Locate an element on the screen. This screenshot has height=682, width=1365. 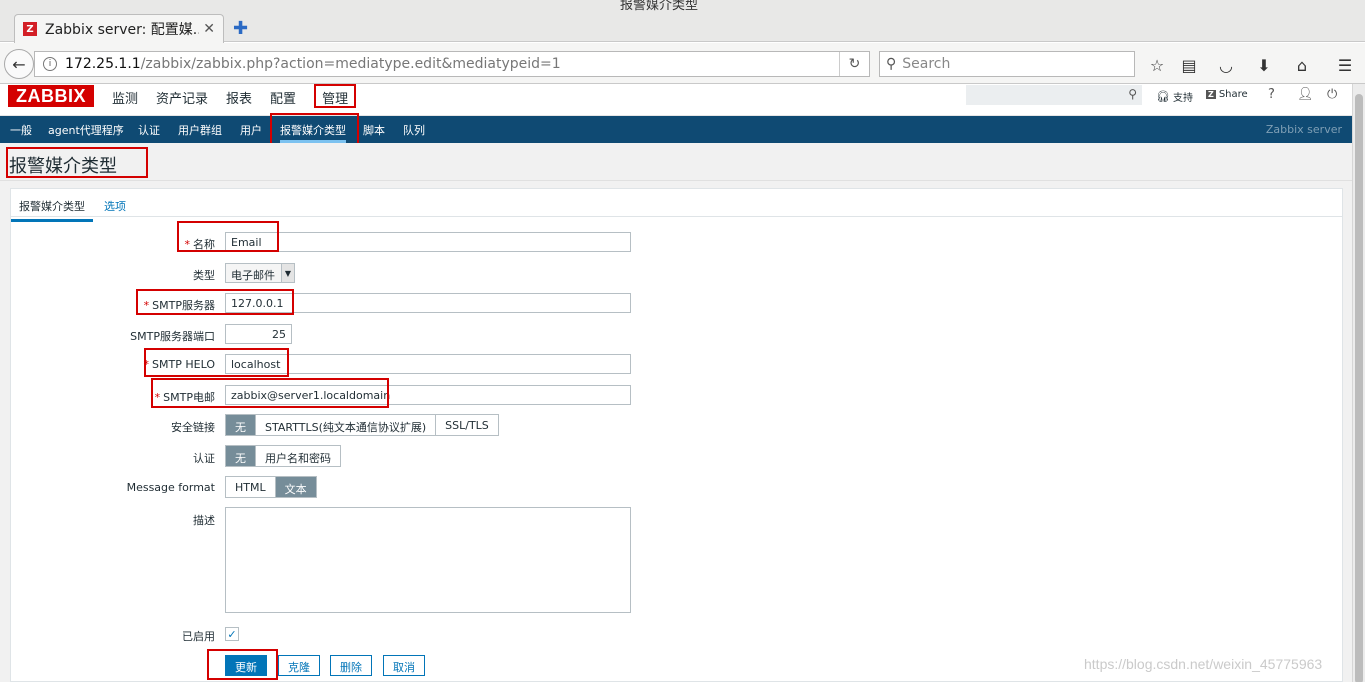
main-menu: 监测 资产记录 报表 配置 管理 is located at coordinates (239, 96).